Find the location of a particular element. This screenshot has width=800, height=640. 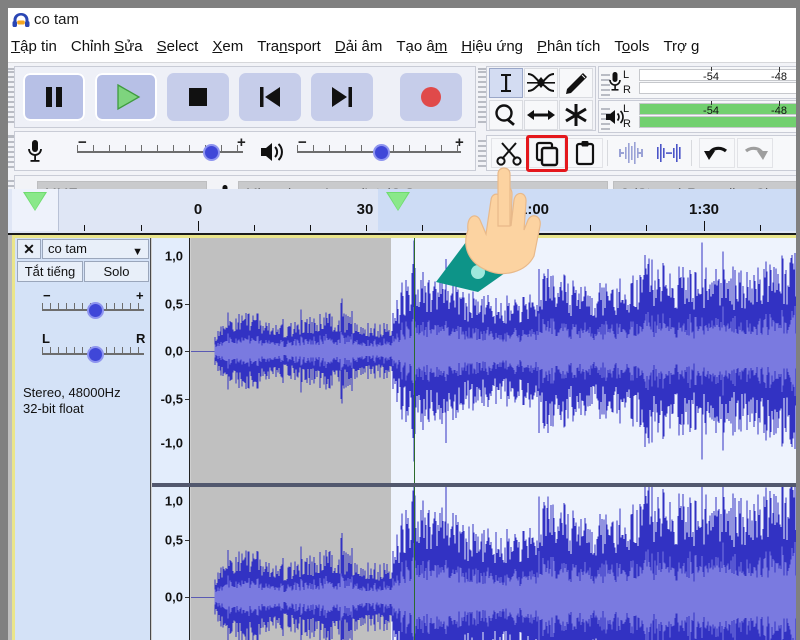

redo-arrow-icon is located at coordinates (756, 153).